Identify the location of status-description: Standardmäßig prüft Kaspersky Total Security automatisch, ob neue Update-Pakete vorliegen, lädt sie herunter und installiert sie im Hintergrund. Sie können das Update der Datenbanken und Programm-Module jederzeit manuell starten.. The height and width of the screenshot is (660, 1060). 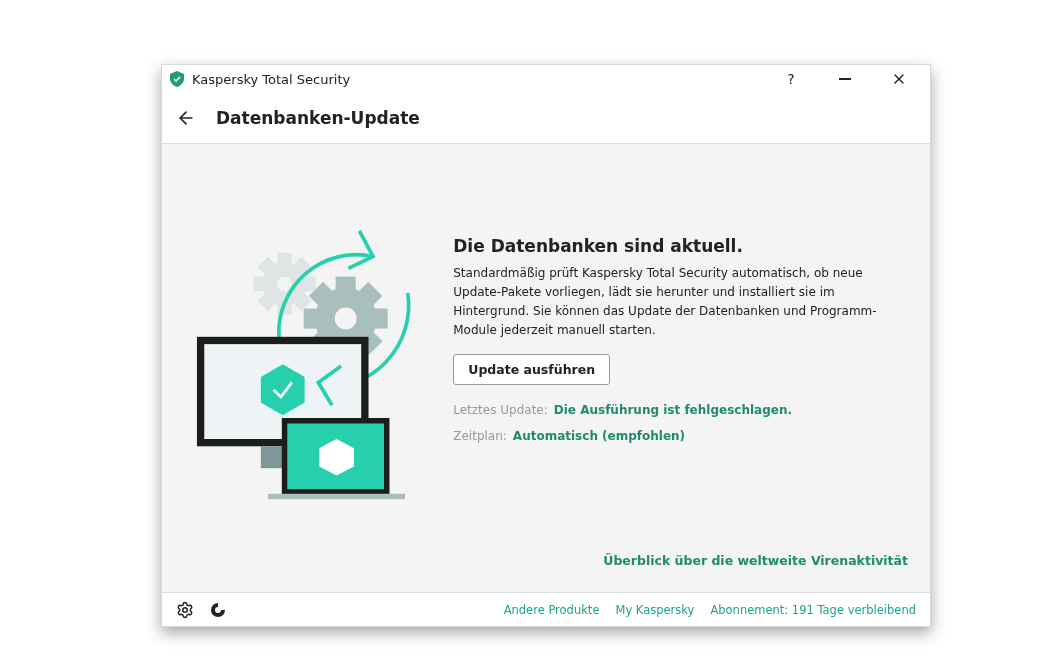
(665, 302).